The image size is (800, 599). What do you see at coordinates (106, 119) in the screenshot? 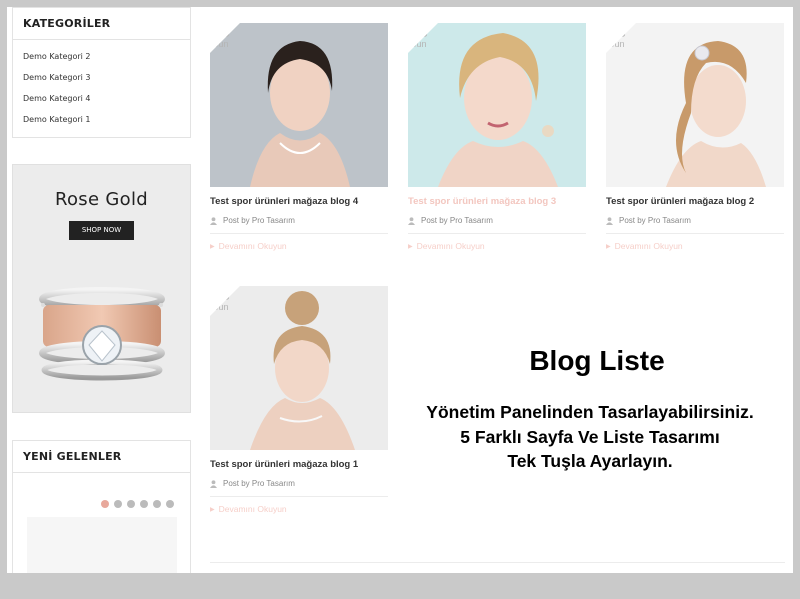
I see `category-item: Demo Kategori 1` at bounding box center [106, 119].